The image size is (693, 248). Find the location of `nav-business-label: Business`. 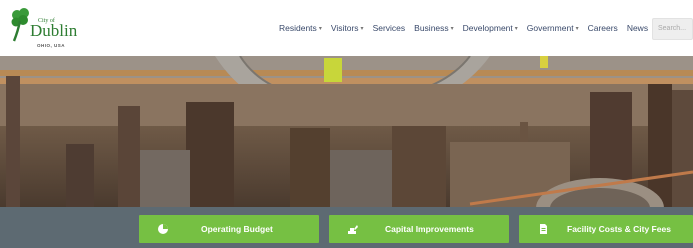

nav-business-label: Business is located at coordinates (431, 28).